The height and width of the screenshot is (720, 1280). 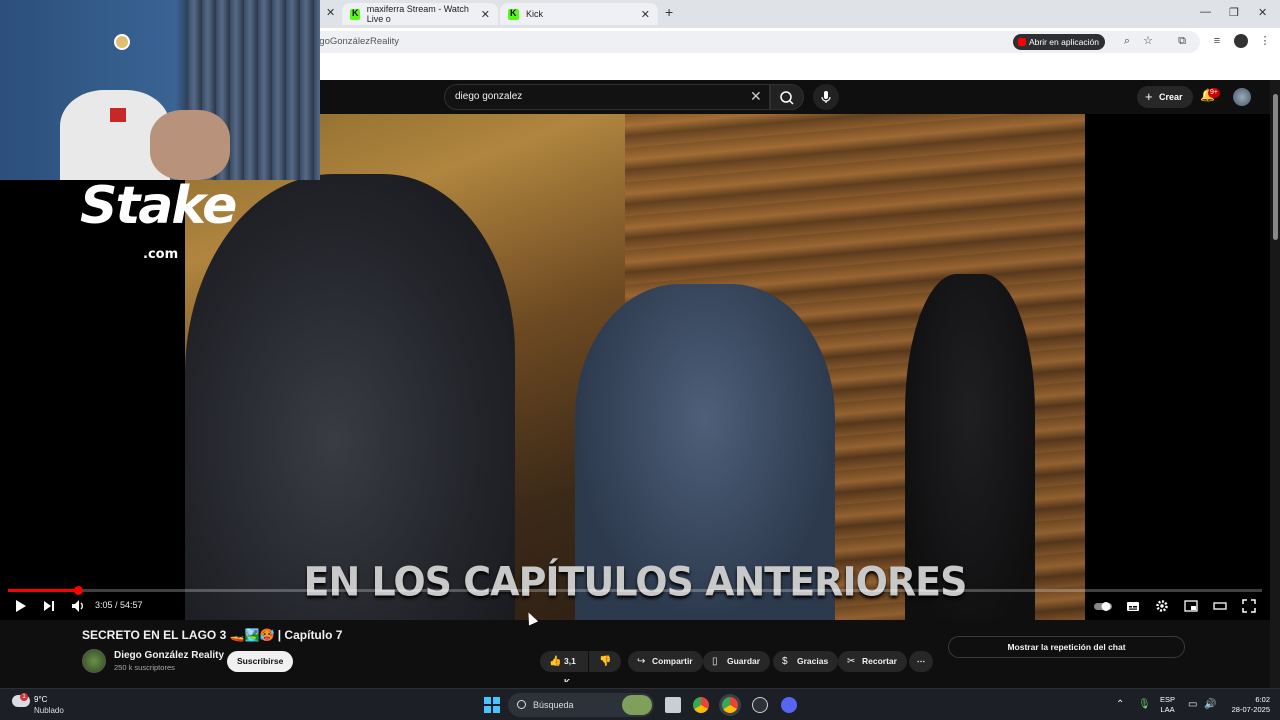 I want to click on scissors-icon: ✂, so click(x=851, y=661).